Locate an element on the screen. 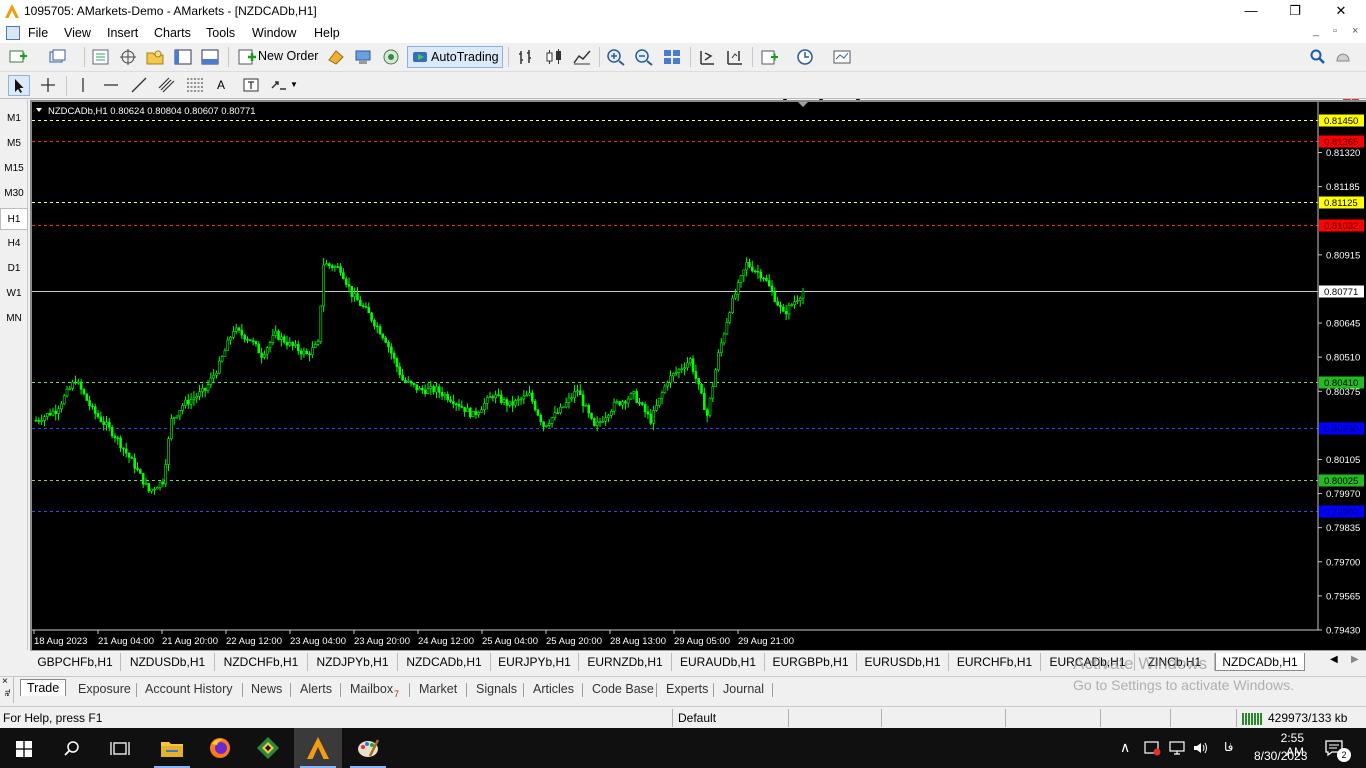 The image size is (1366, 768). task-view-button is located at coordinates (120, 748).